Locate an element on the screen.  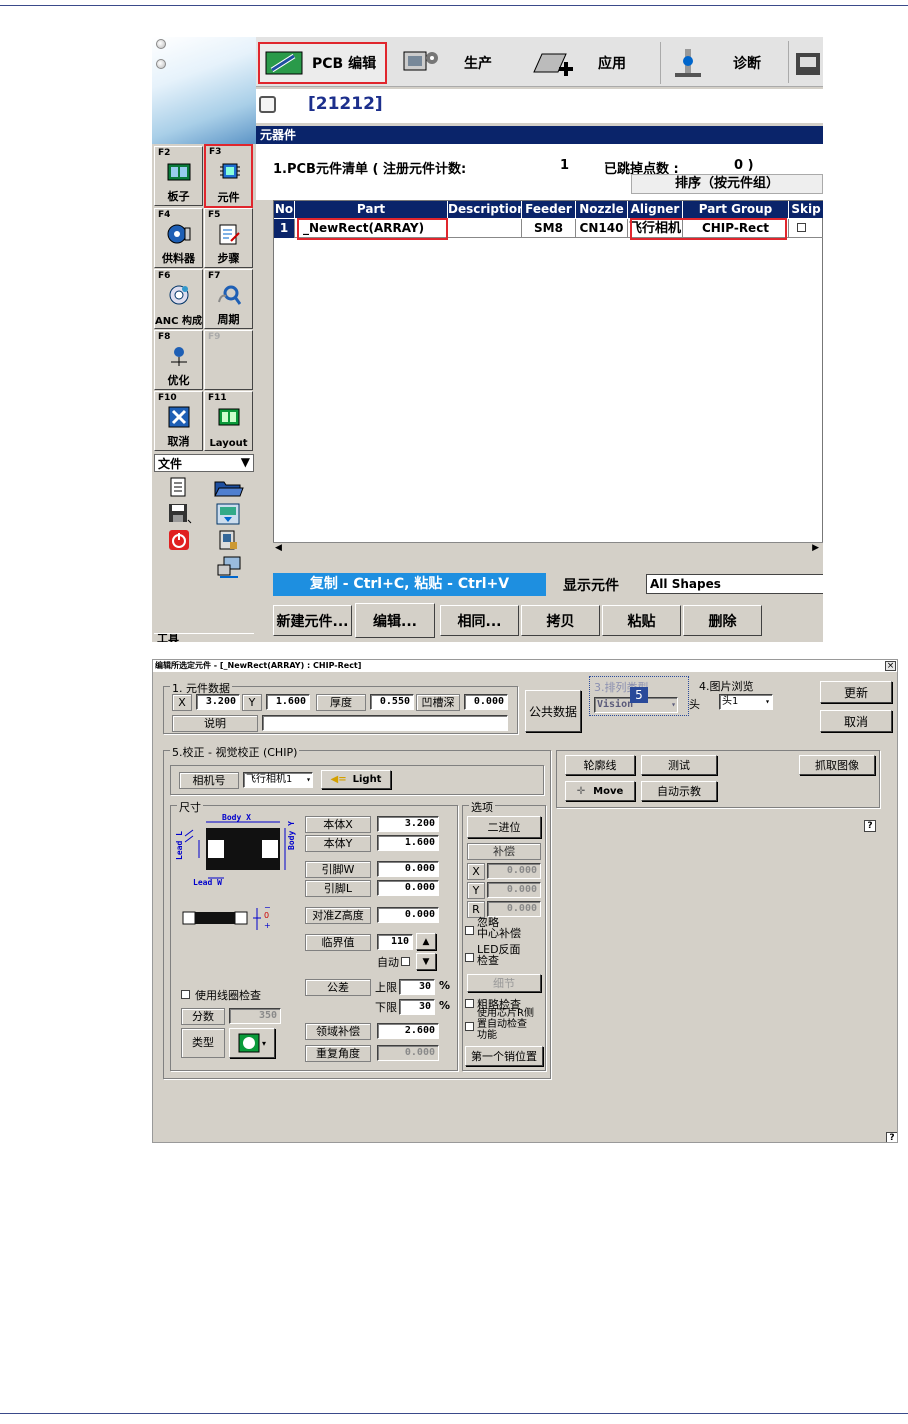
update-button: 更新 is located at coordinates (856, 692).